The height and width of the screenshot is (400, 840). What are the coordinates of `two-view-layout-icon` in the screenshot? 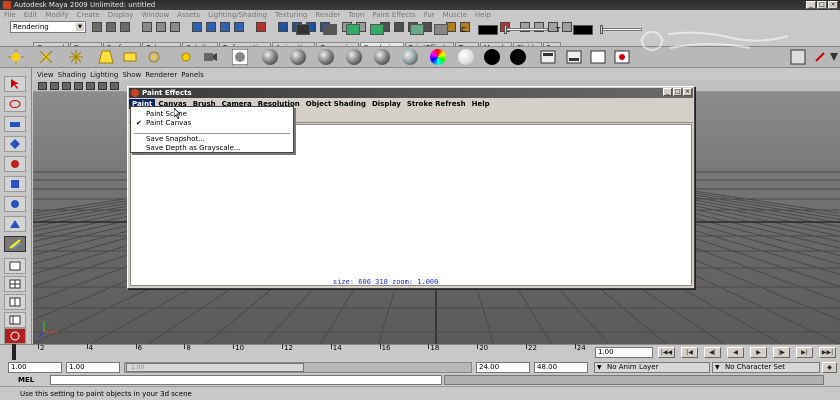 It's located at (15, 302).